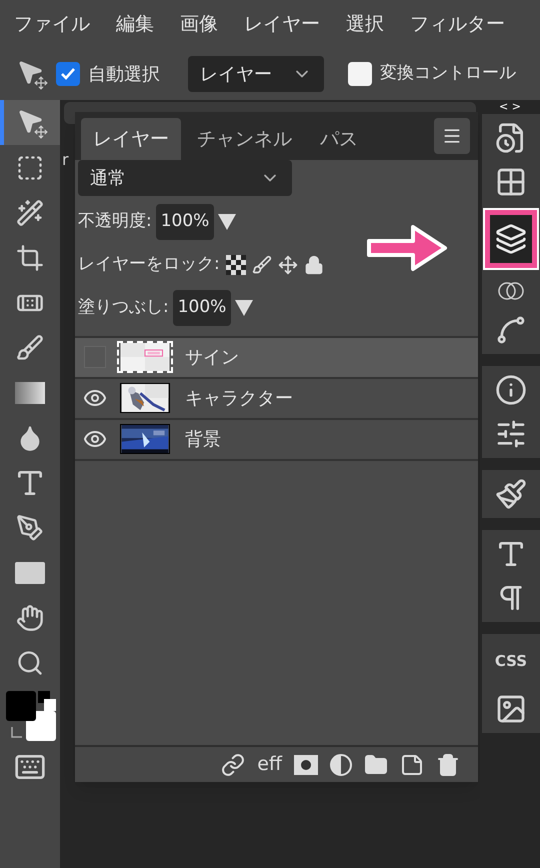  I want to click on fill-label: 塗りつぶし:, so click(123, 307).